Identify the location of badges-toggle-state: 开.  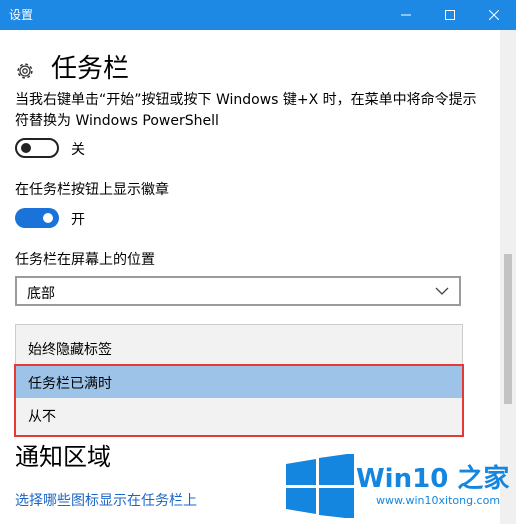
(78, 220).